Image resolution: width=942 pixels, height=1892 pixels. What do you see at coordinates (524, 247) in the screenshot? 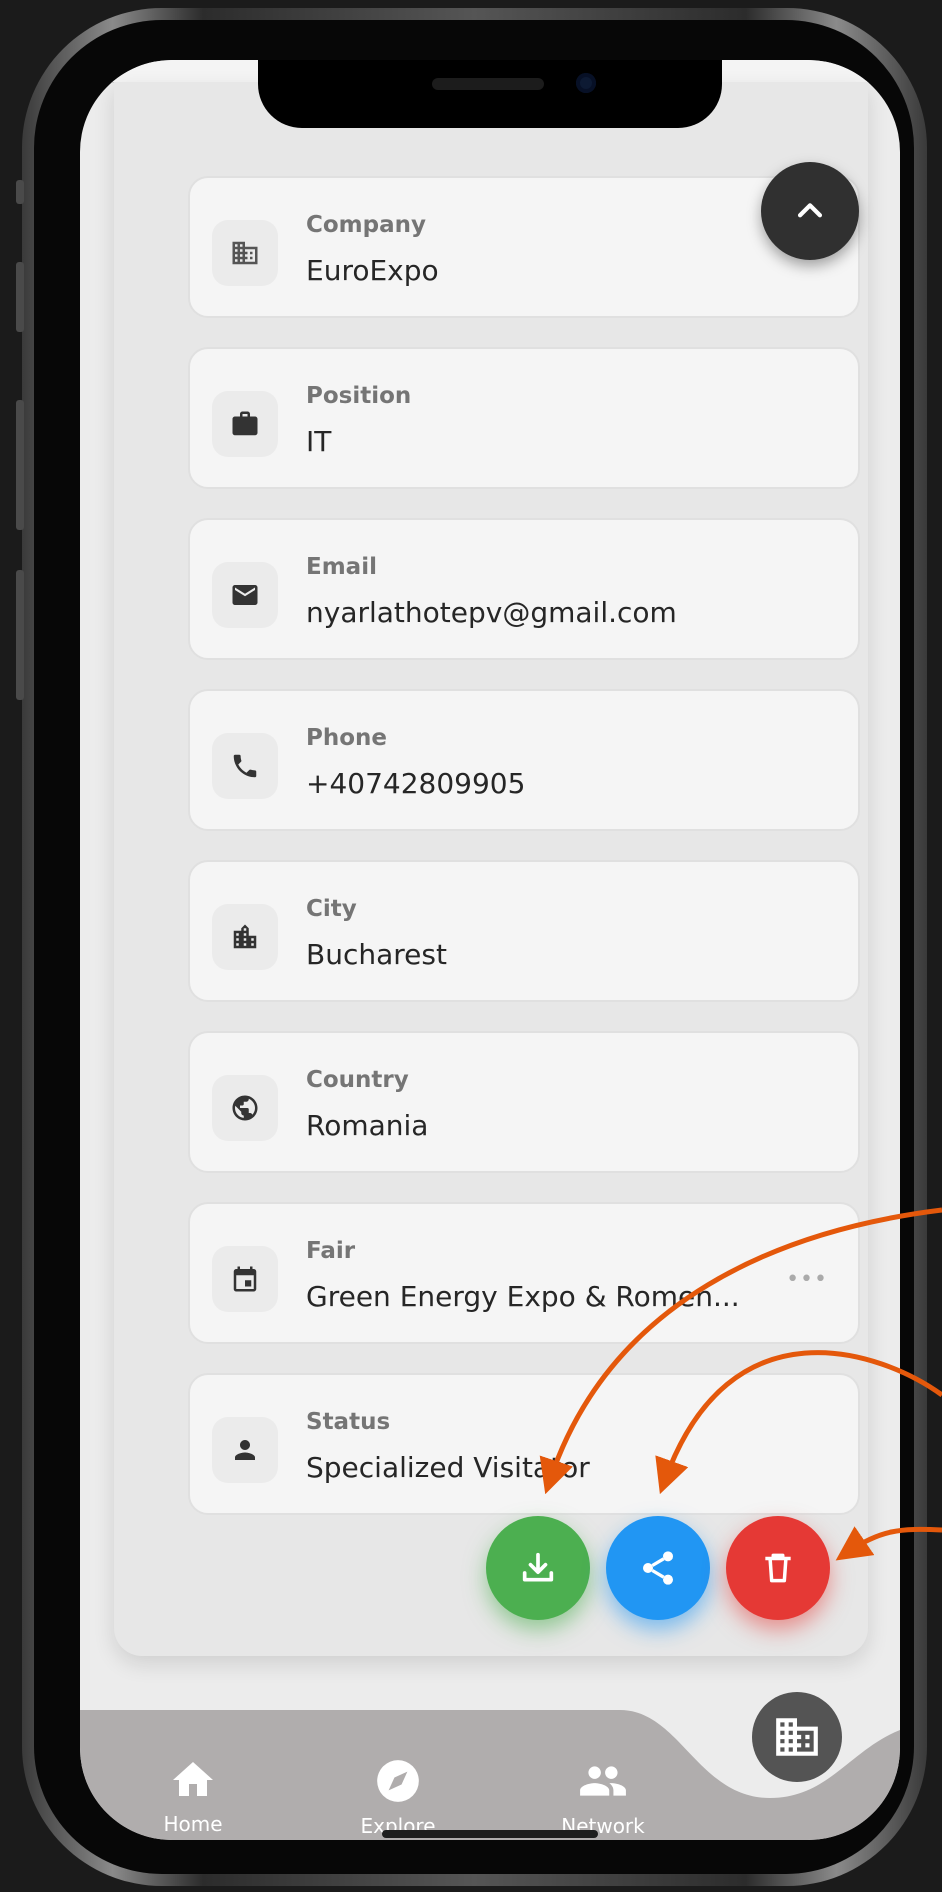
I see `company-field: Company EuroExpo` at bounding box center [524, 247].